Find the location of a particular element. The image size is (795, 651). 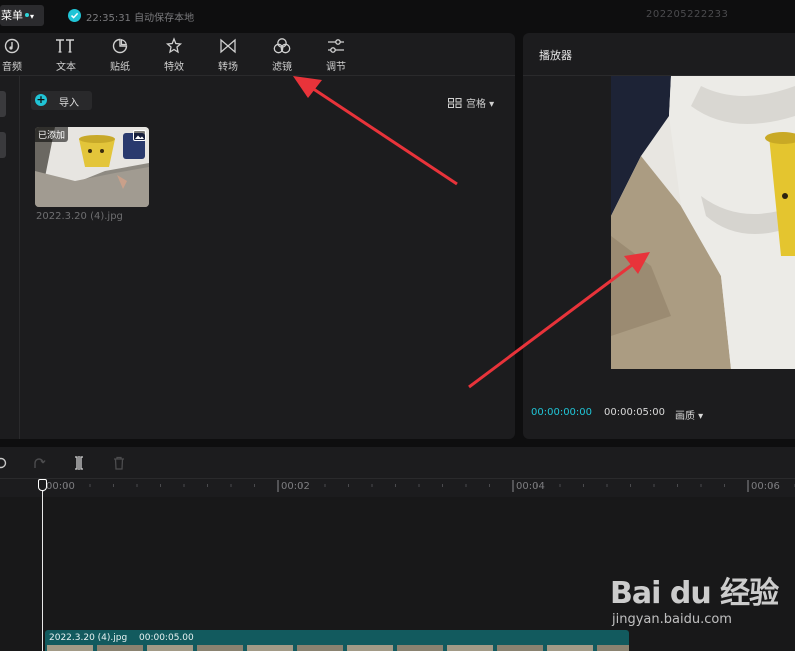

menu-button: 菜单 ▾ is located at coordinates (22, 15).